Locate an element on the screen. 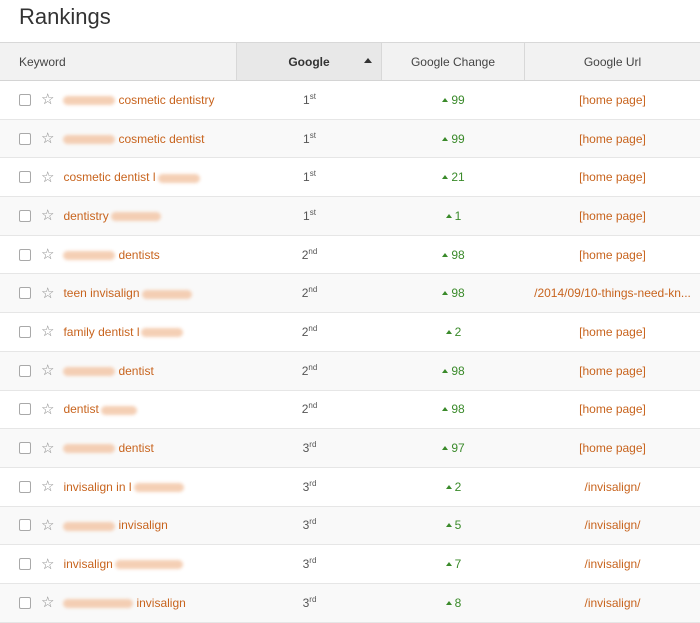  rank-suffix: rd is located at coordinates (313, 522).